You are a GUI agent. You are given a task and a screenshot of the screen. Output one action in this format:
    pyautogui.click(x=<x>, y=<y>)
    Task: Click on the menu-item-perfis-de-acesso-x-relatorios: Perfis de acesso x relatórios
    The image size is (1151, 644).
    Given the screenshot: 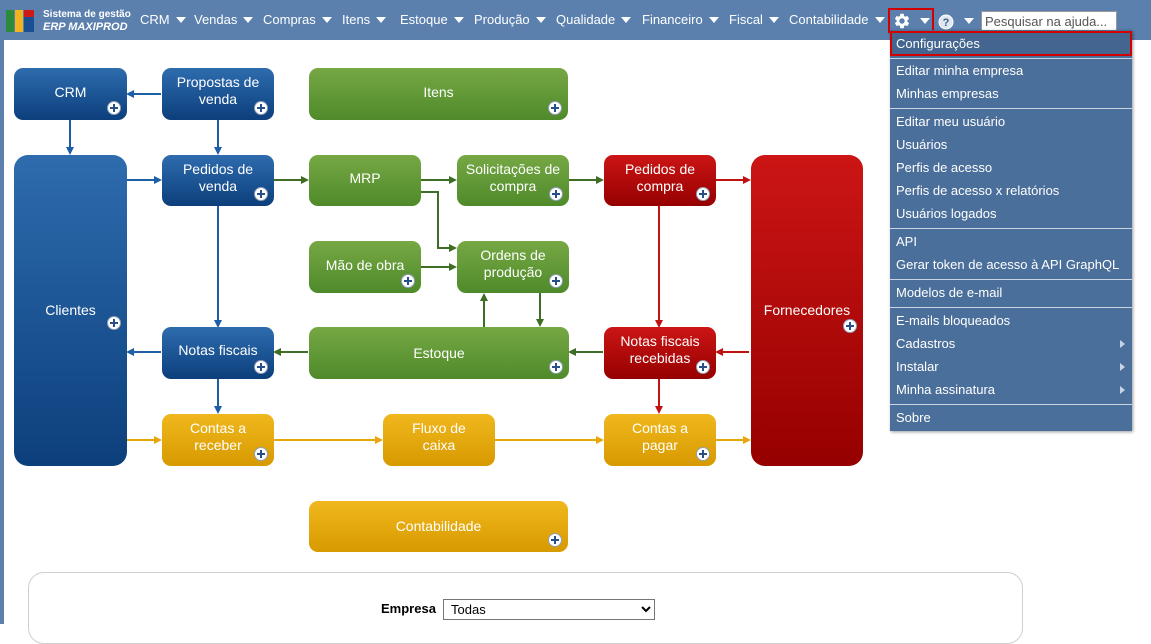 What is the action you would take?
    pyautogui.click(x=1011, y=191)
    